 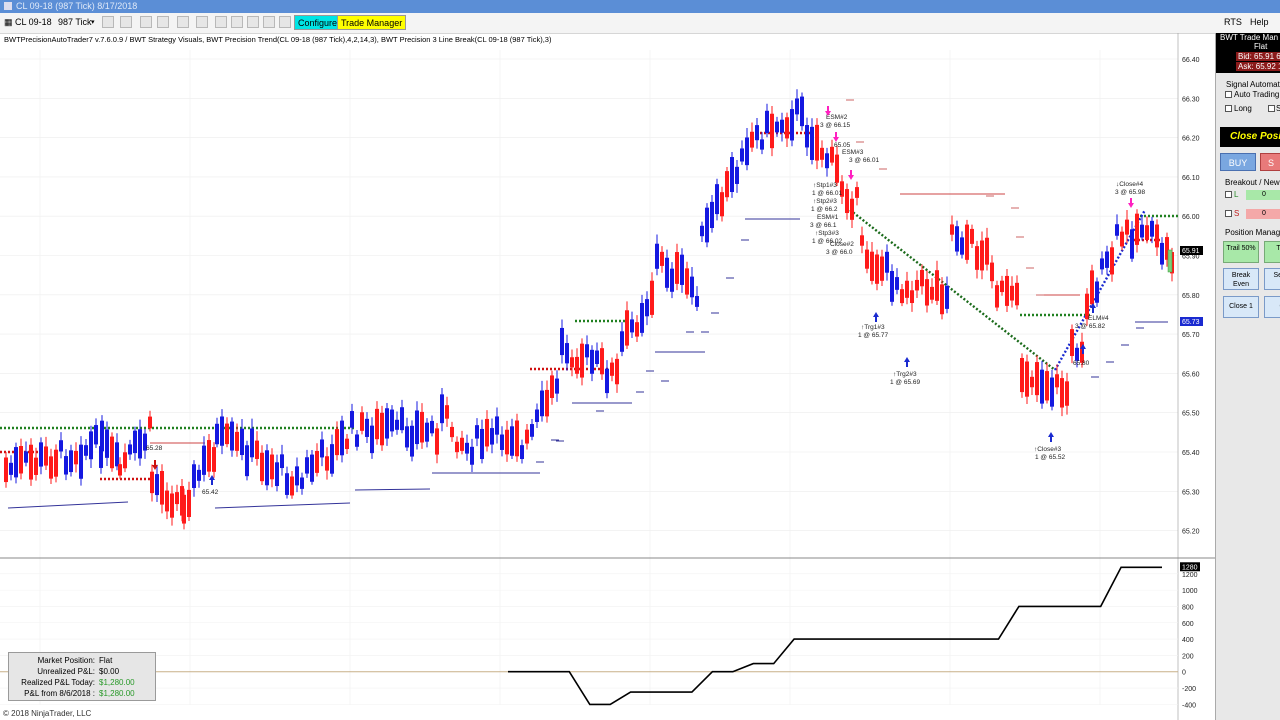 What do you see at coordinates (1263, 195) in the screenshot?
I see `breakout-long-quantity: 0` at bounding box center [1263, 195].